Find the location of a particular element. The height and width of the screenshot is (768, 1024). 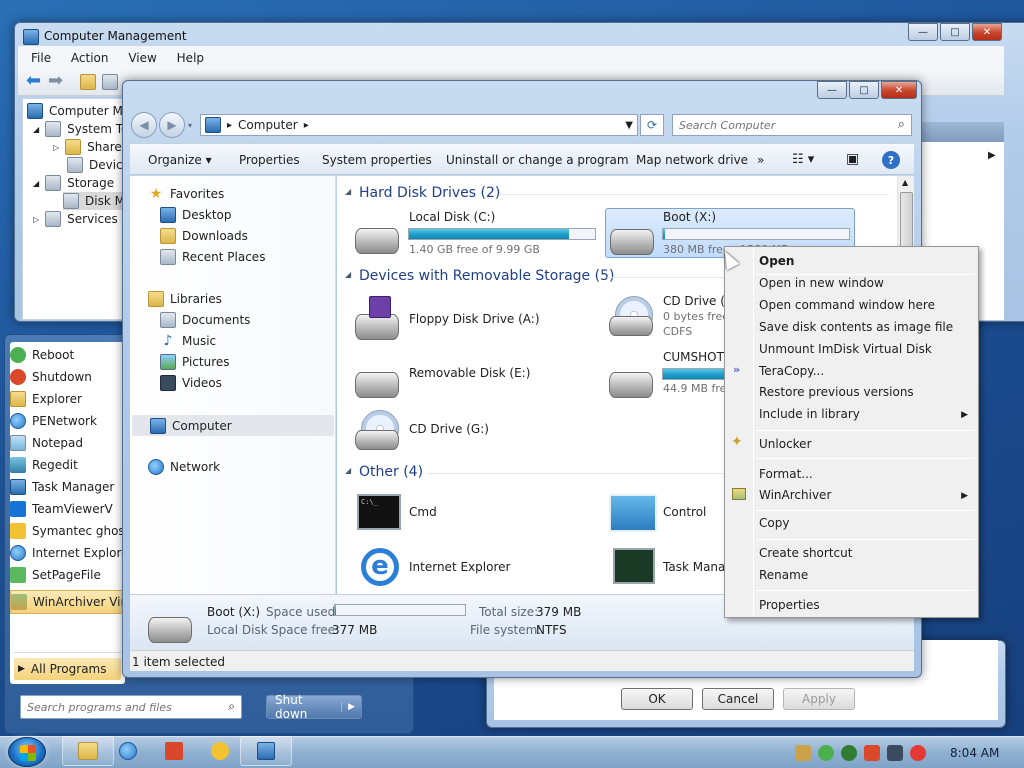

start-search-box: ⌕ is located at coordinates (131, 707).